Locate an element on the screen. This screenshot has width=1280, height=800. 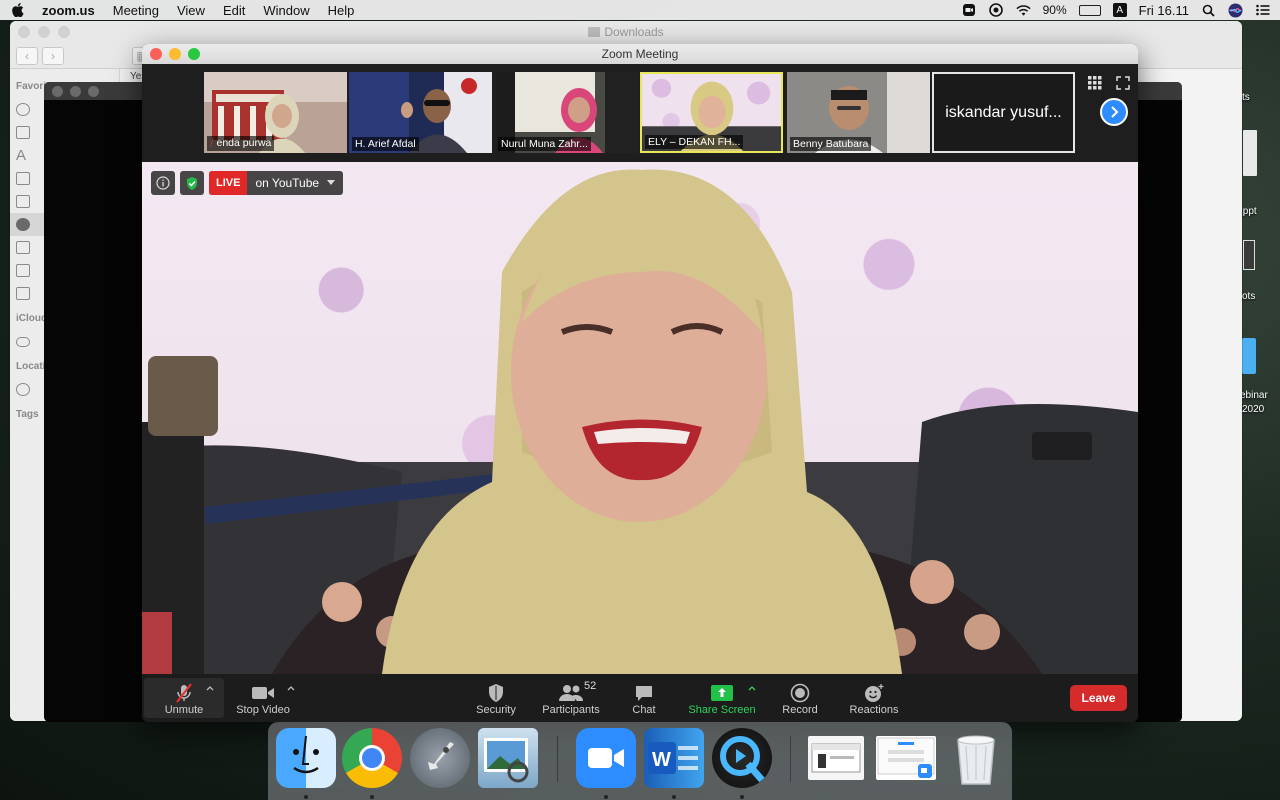
chat-bubble-icon is located at coordinates (644, 693).